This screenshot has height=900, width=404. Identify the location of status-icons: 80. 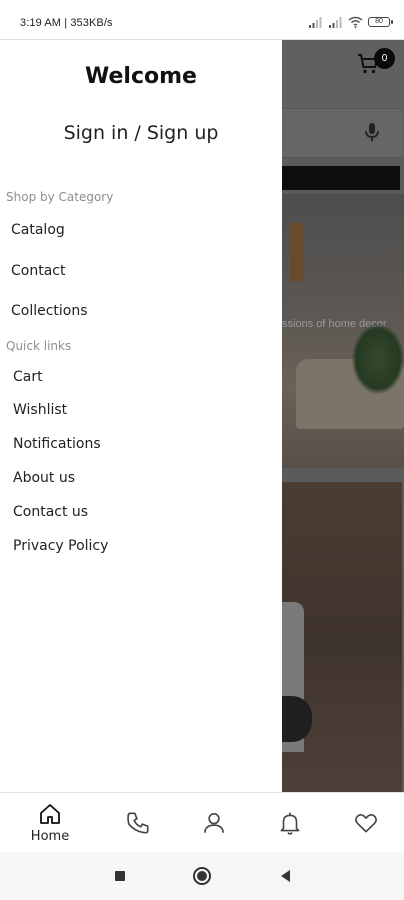
(350, 22).